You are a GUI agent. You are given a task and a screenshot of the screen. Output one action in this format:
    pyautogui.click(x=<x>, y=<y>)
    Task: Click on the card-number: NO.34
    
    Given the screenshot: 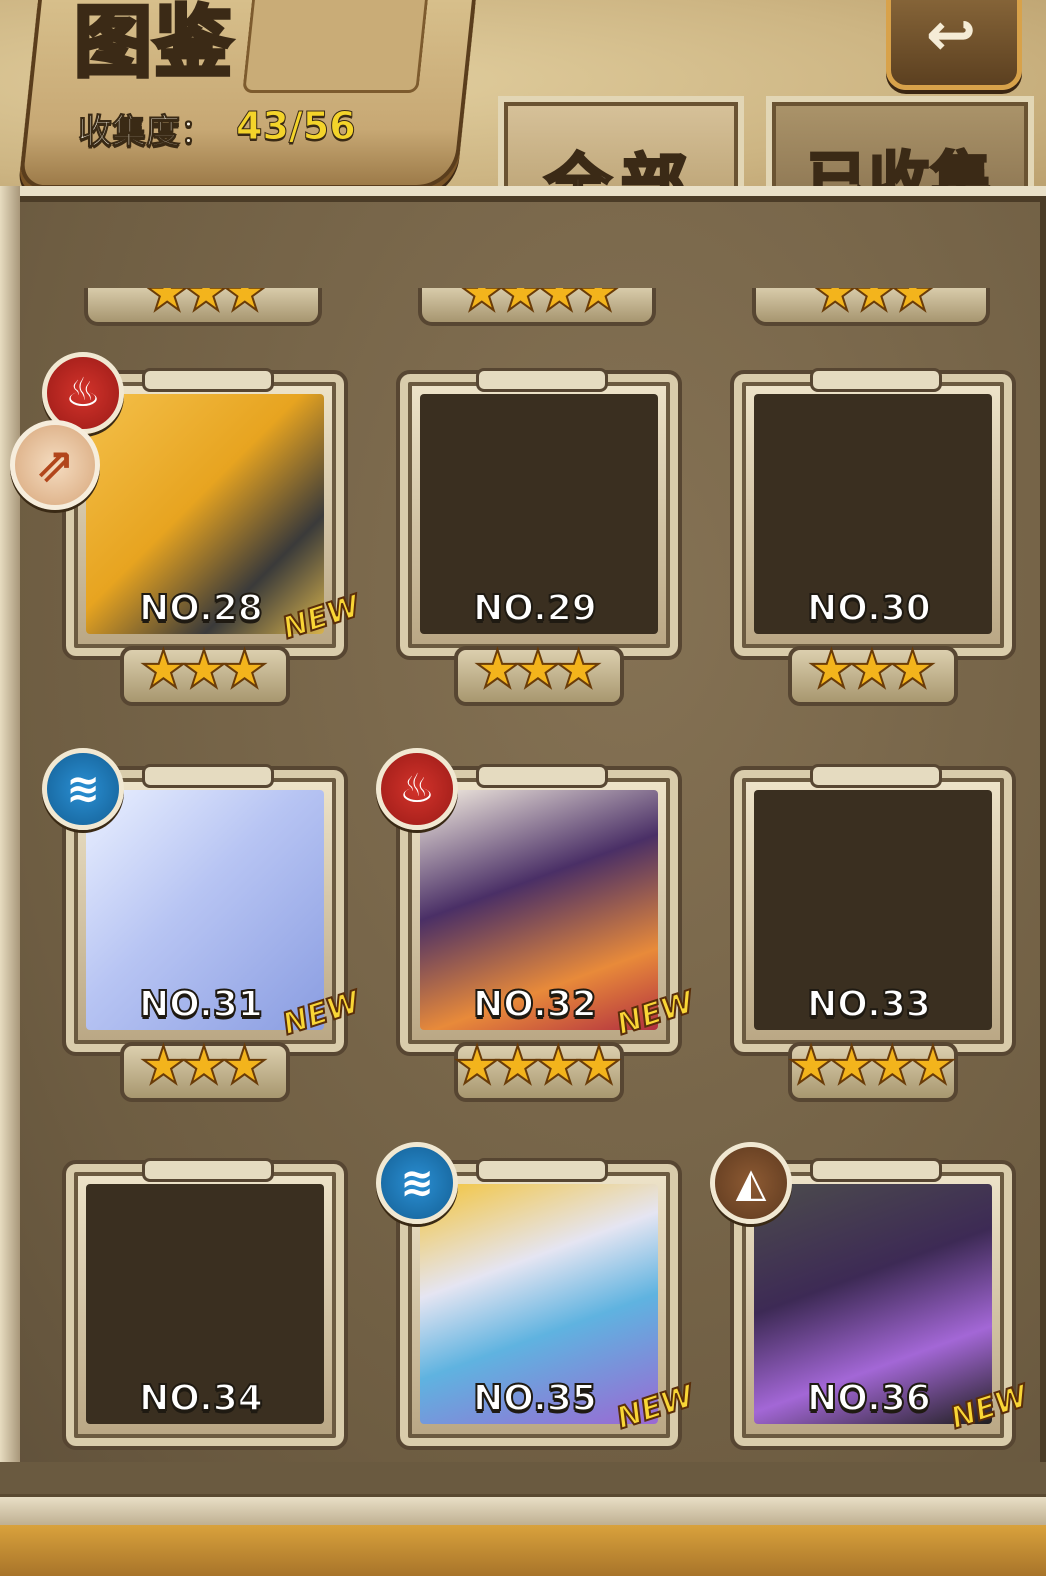 What is the action you would take?
    pyautogui.click(x=201, y=1398)
    